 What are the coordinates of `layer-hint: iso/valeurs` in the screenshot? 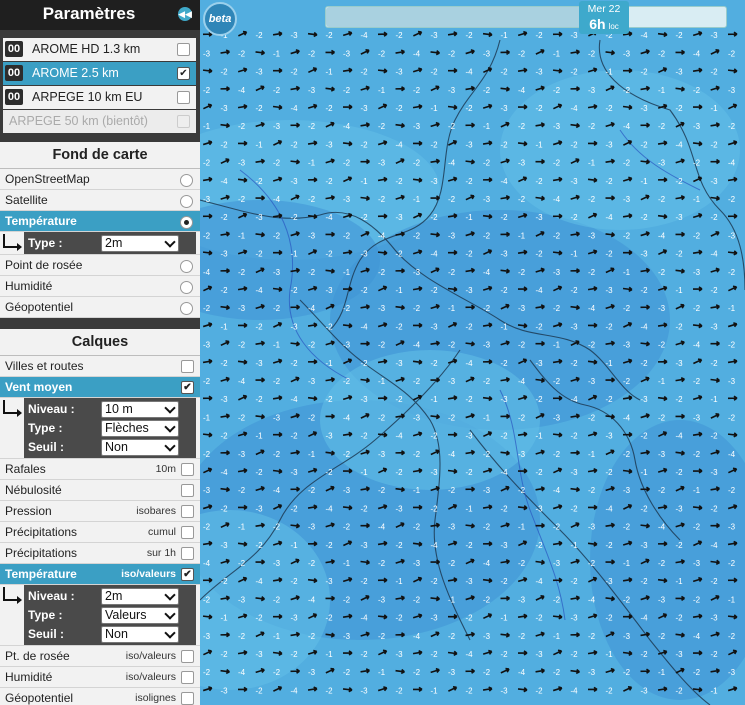 It's located at (150, 677).